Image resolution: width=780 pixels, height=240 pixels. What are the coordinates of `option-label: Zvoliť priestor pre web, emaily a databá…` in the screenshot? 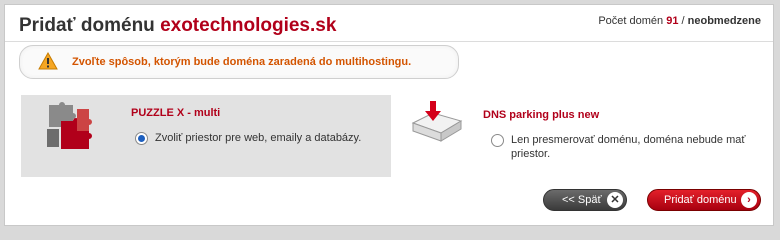 It's located at (258, 138).